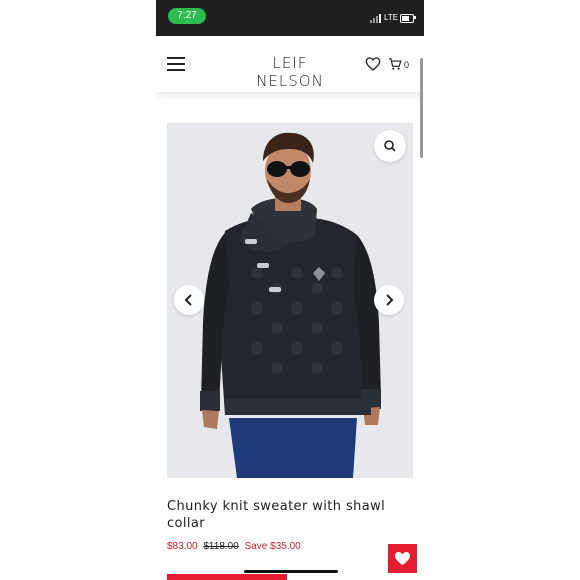 This screenshot has height=580, width=580. Describe the element at coordinates (291, 571) in the screenshot. I see `home-indicator` at that location.